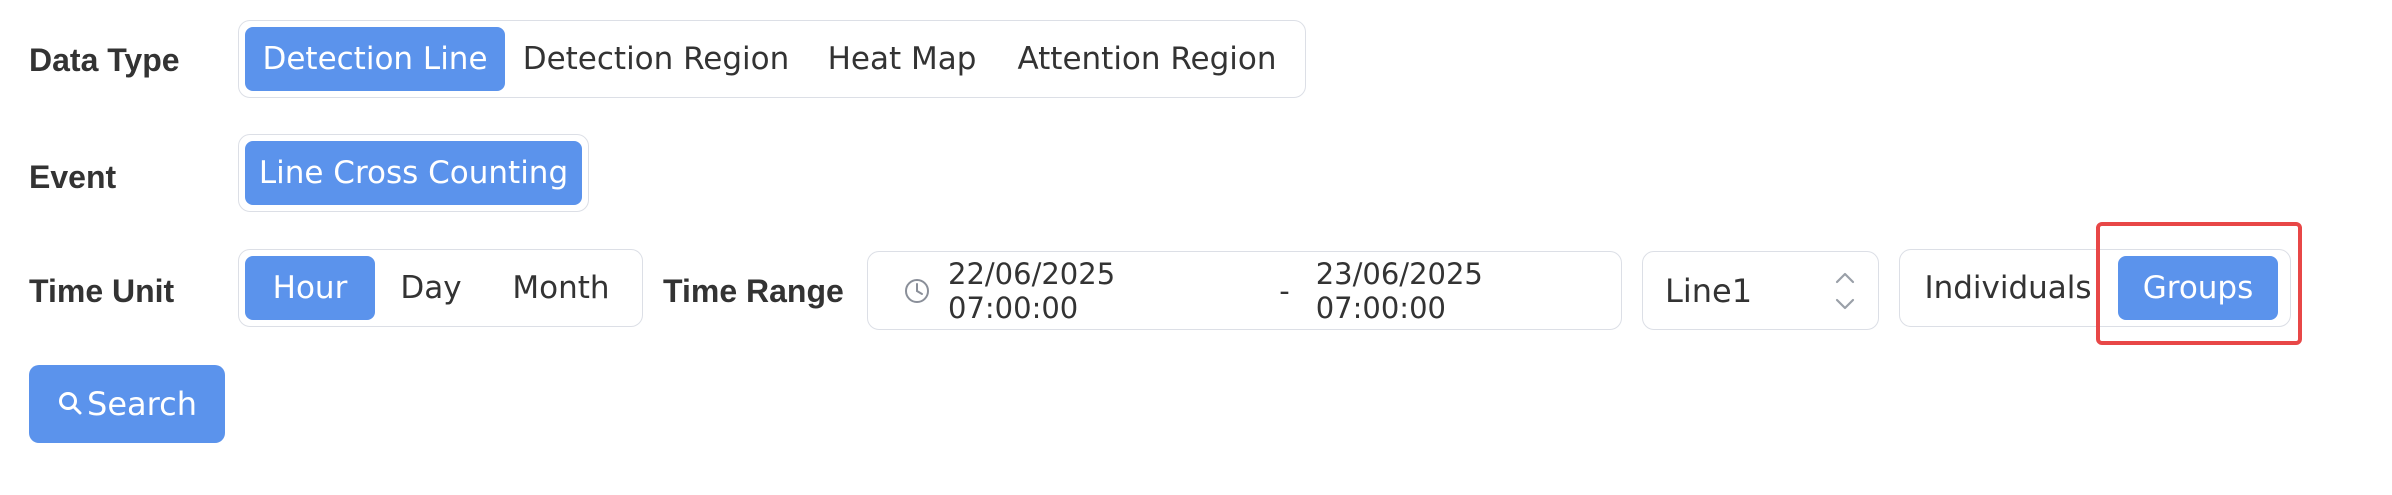 The image size is (2392, 495). I want to click on time-range-end: 23/06/2025 07:00:00, so click(1468, 291).